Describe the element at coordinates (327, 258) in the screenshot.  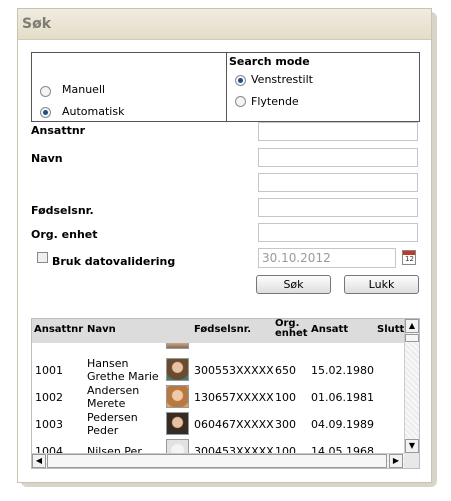
I see `date-input: 30.10.2012` at that location.